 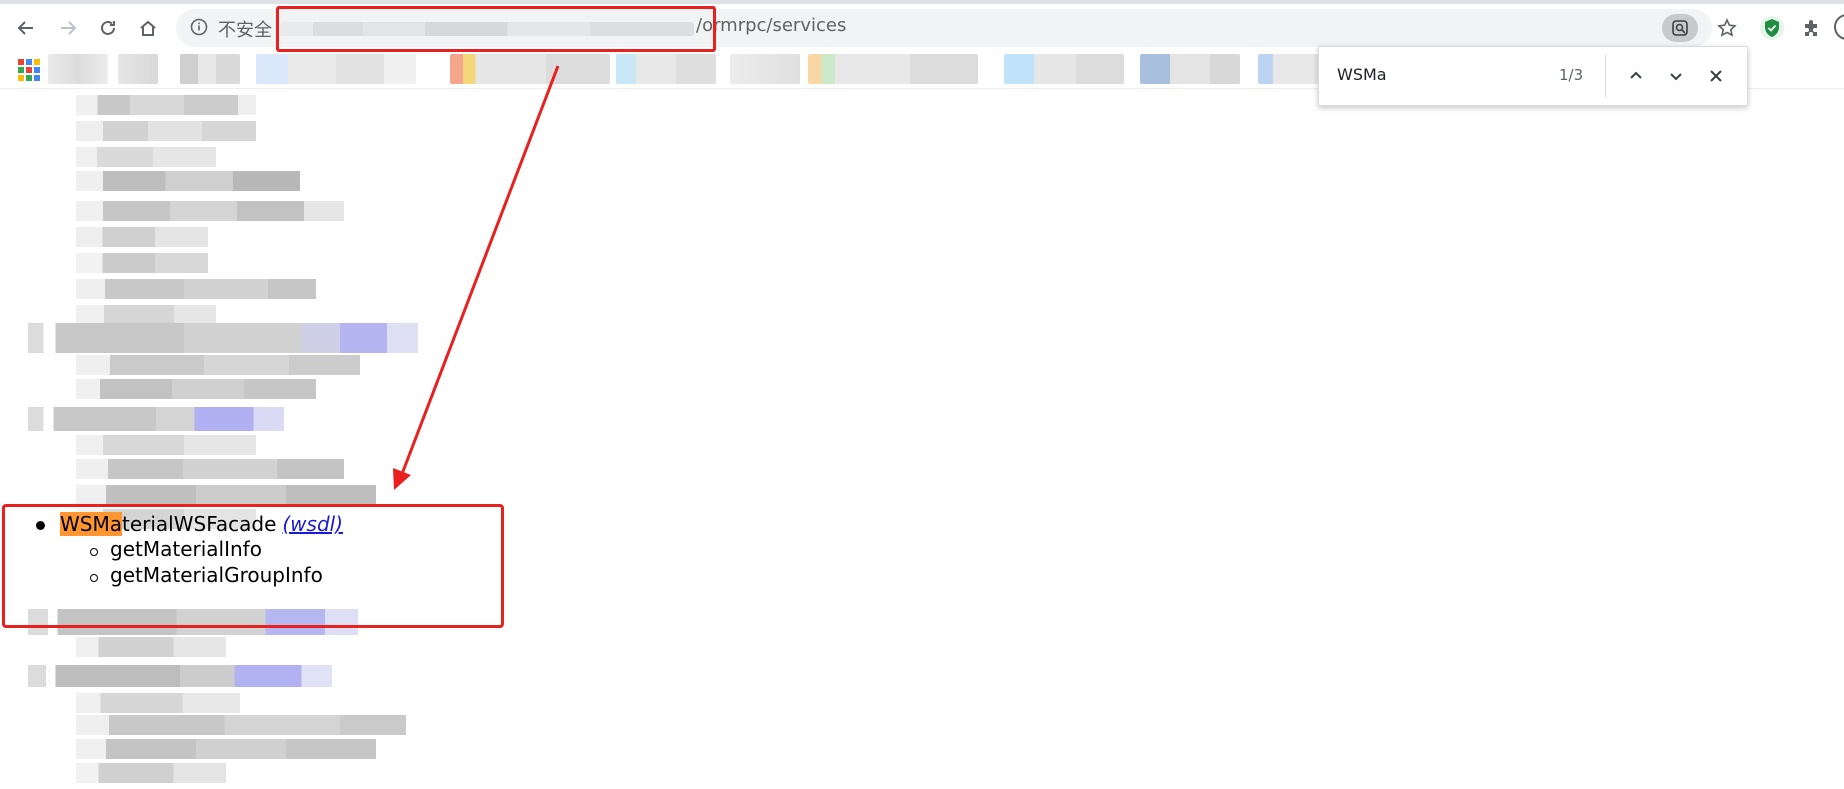 I want to click on chevron-down-icon, so click(x=1676, y=77).